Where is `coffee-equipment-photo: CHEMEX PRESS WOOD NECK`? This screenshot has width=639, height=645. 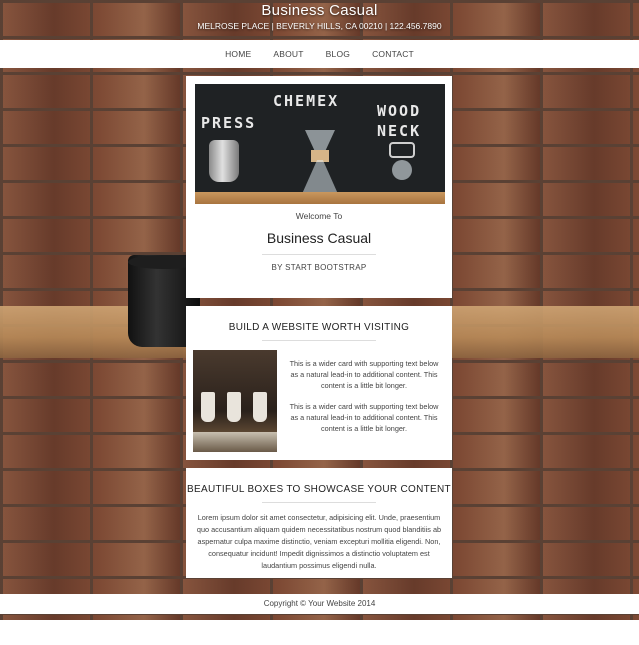 coffee-equipment-photo: CHEMEX PRESS WOOD NECK is located at coordinates (320, 144).